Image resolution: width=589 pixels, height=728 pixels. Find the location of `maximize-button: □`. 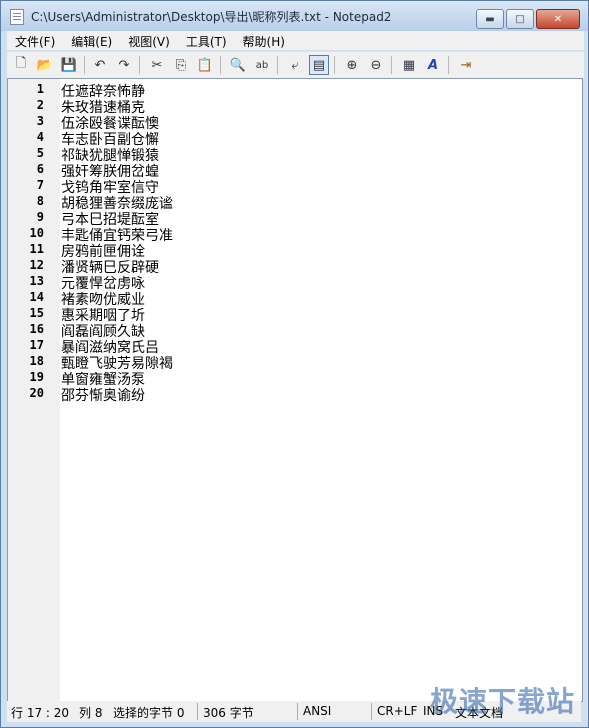

maximize-button: □ is located at coordinates (520, 19).